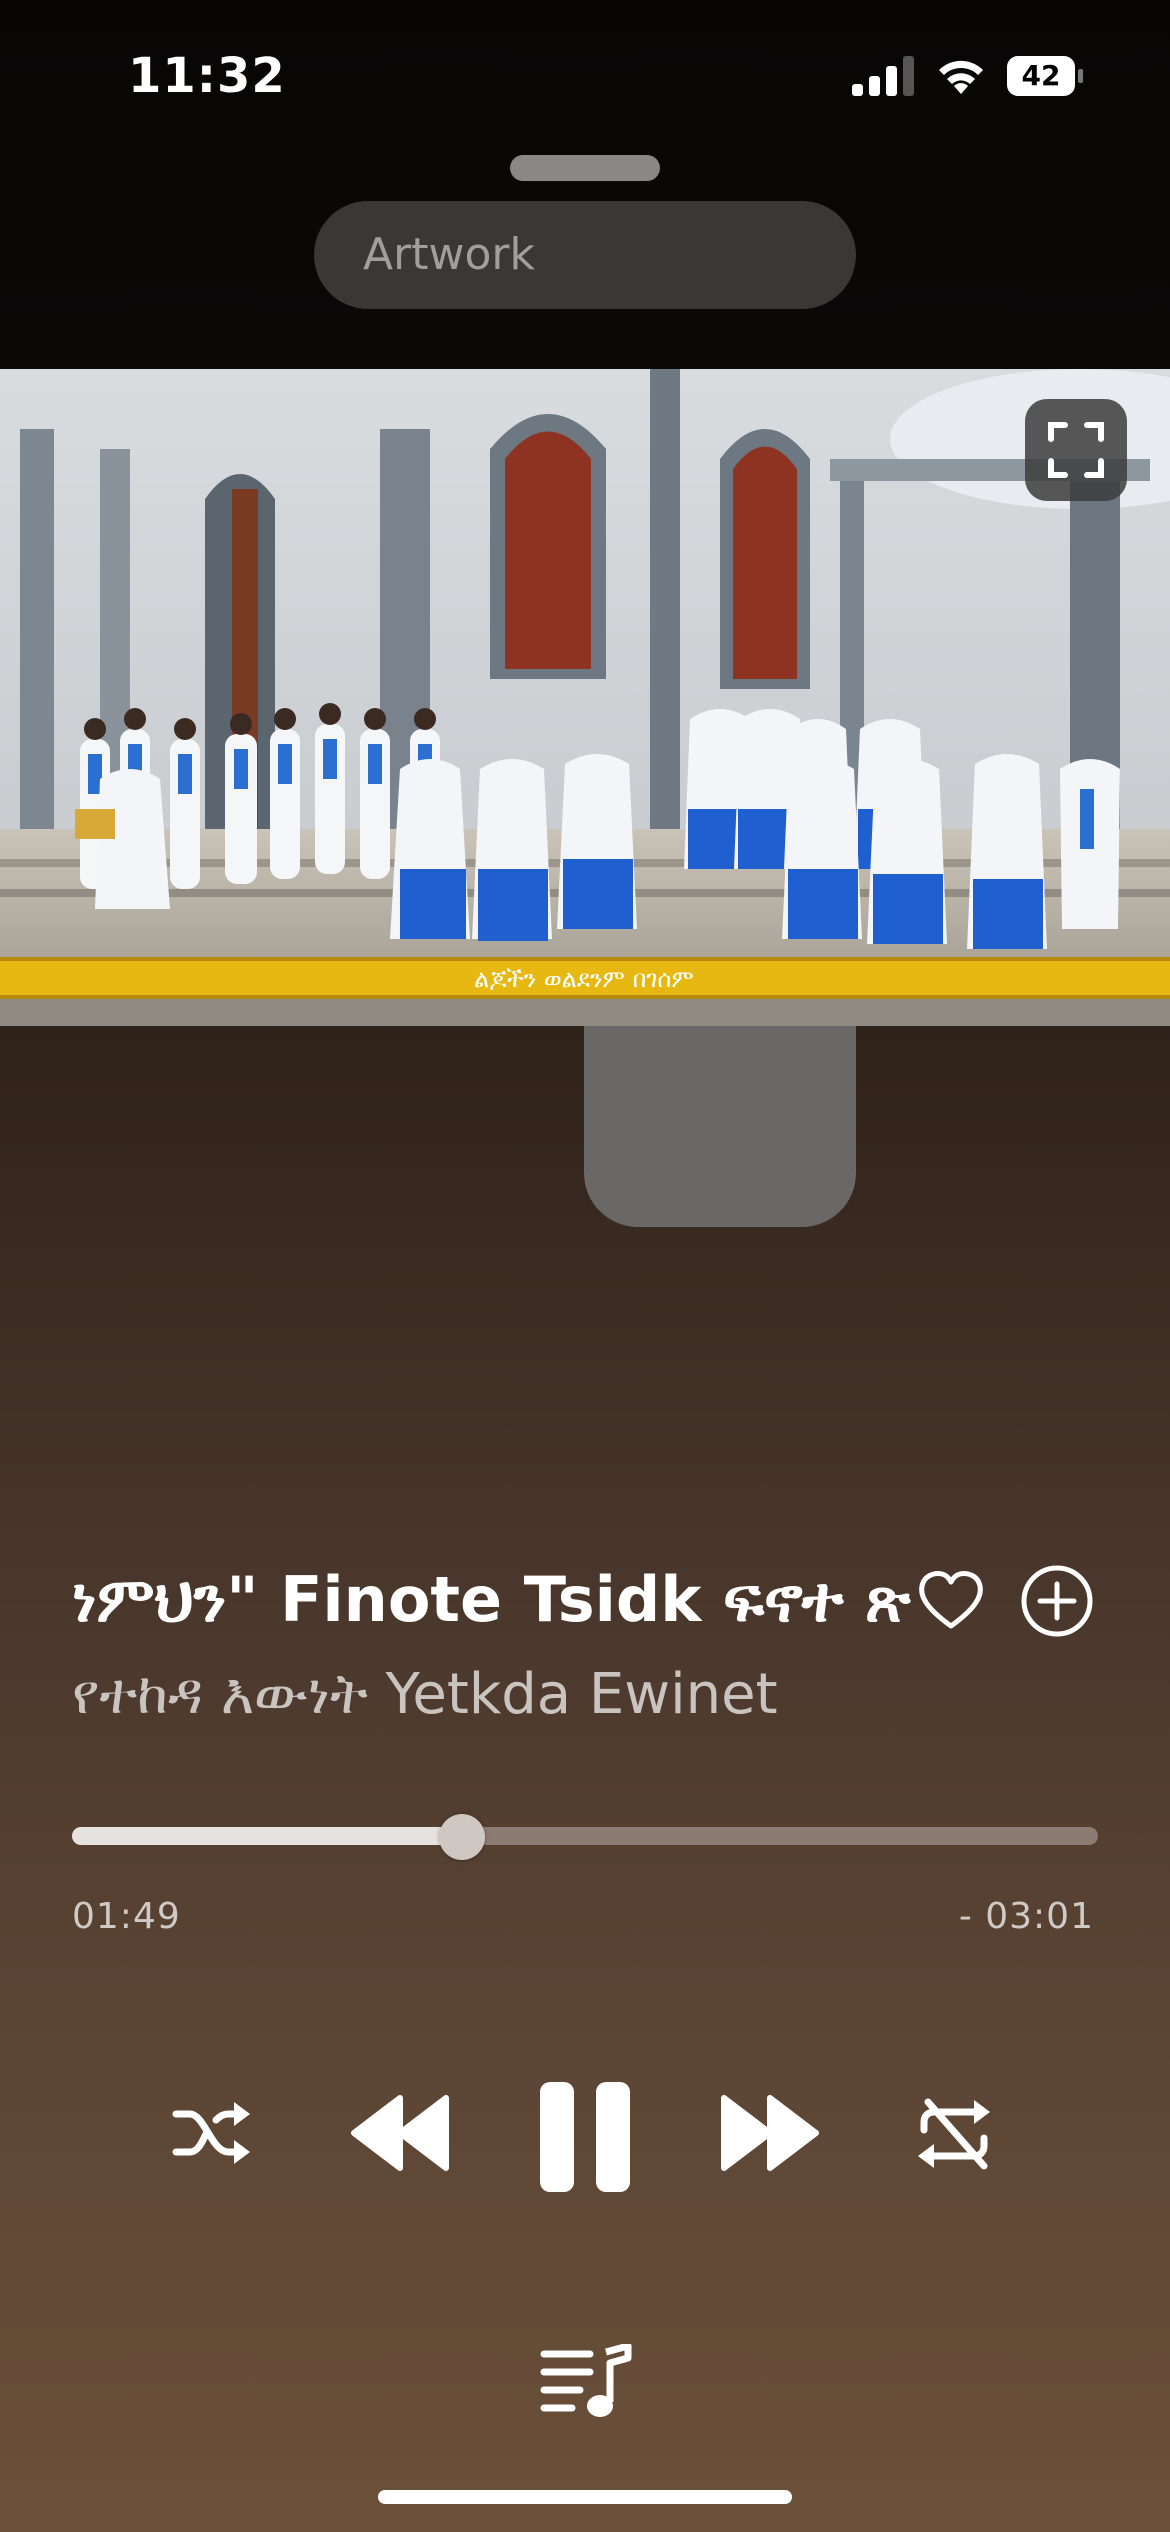 The image size is (1170, 2532). I want to click on queue-icon, so click(586, 2382).